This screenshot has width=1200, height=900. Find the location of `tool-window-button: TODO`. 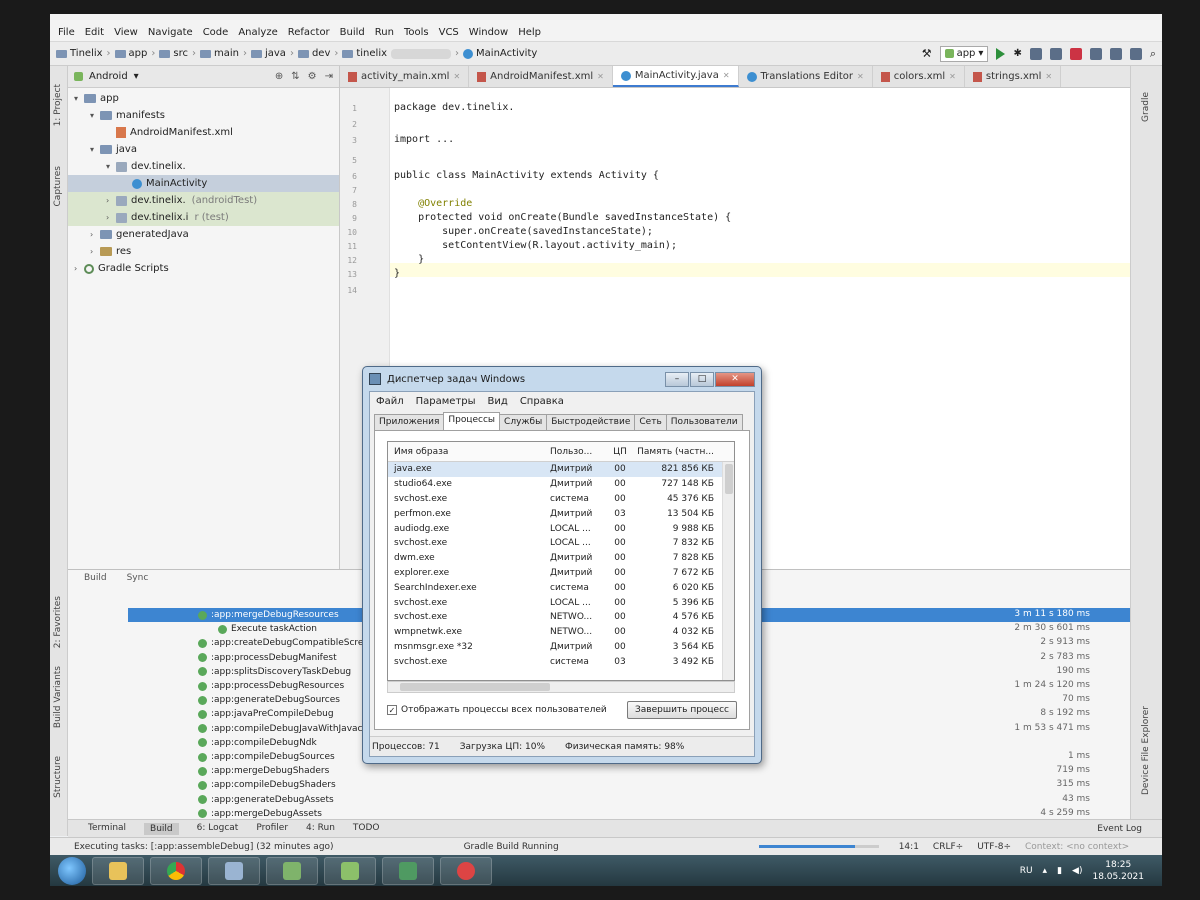

tool-window-button: TODO is located at coordinates (366, 829).